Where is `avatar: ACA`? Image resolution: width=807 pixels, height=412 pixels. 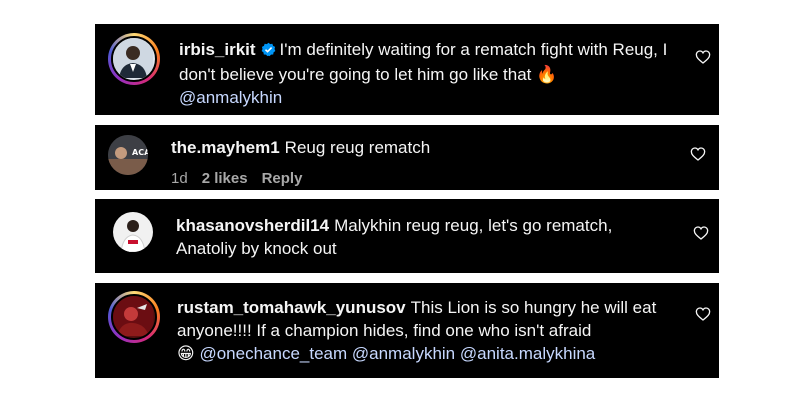
avatar: ACA is located at coordinates (128, 155).